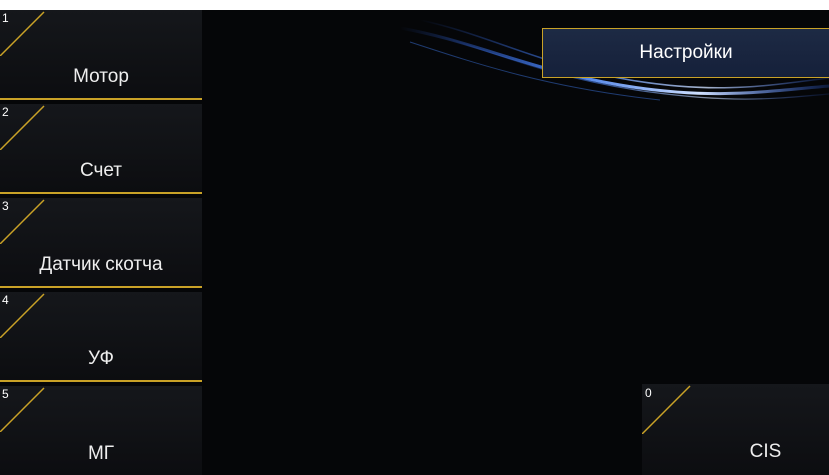 The width and height of the screenshot is (829, 475). Describe the element at coordinates (101, 264) in the screenshot. I see `menu-button-label: Датчик скотча` at that location.